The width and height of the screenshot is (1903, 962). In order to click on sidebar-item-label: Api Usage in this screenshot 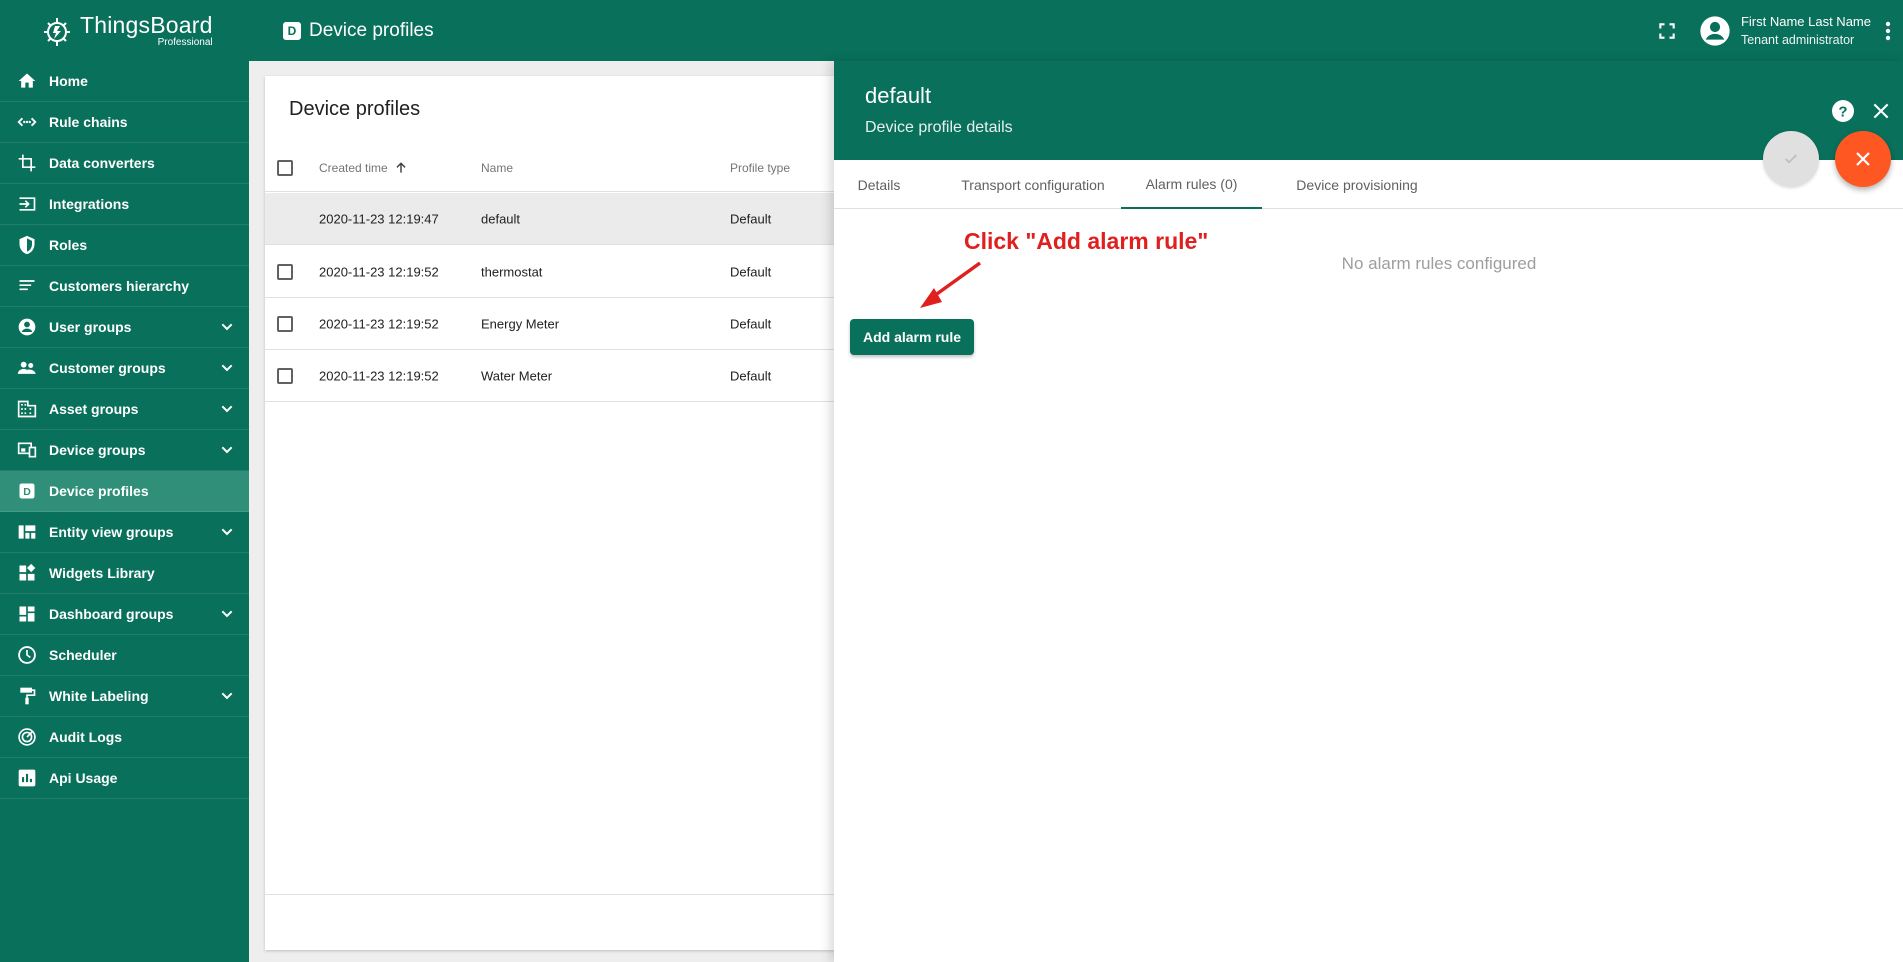, I will do `click(83, 778)`.